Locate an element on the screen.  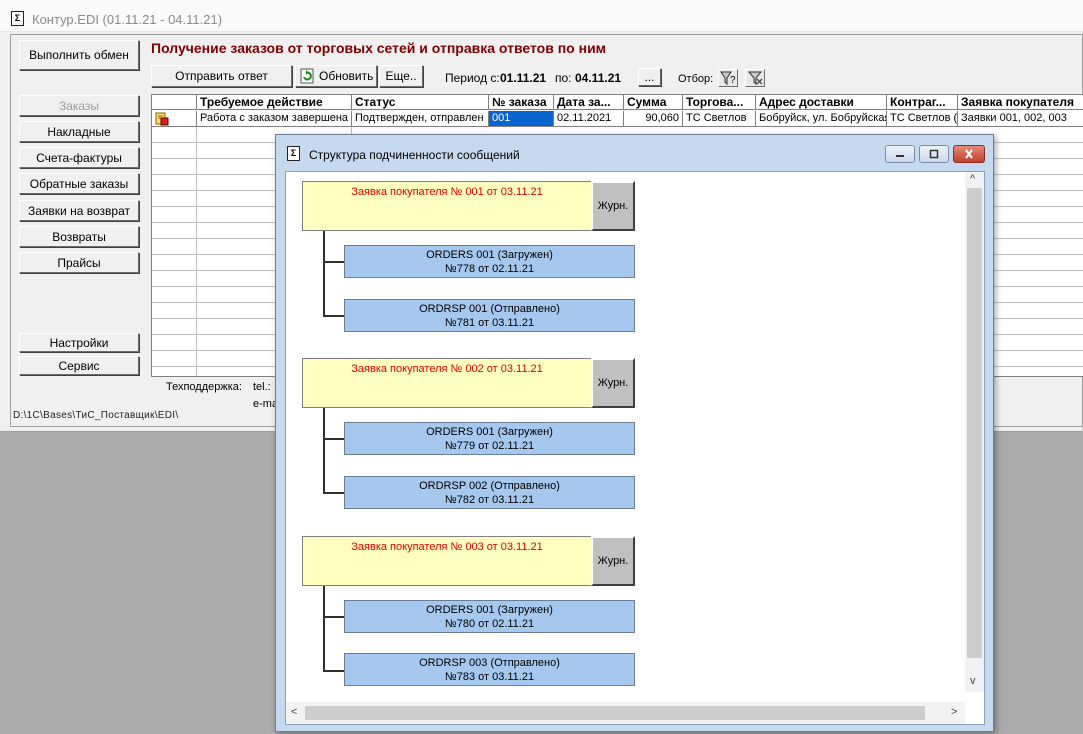
filter-label: Отбор: is located at coordinates (696, 79).